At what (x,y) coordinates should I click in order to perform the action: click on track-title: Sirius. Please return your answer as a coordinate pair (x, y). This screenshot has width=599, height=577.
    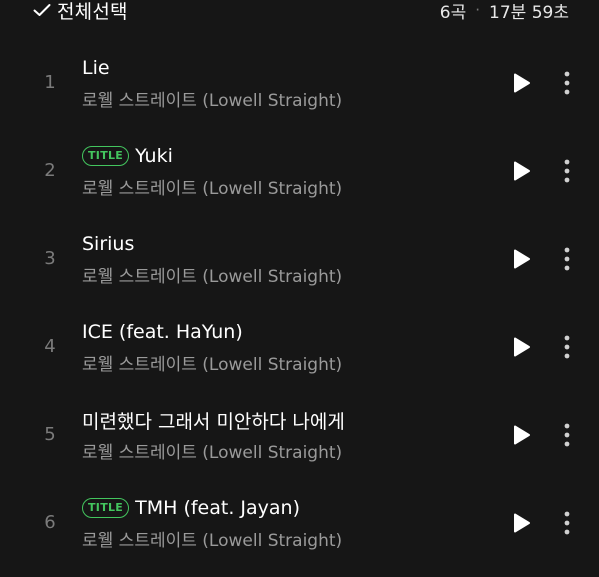
    Looking at the image, I should click on (108, 244).